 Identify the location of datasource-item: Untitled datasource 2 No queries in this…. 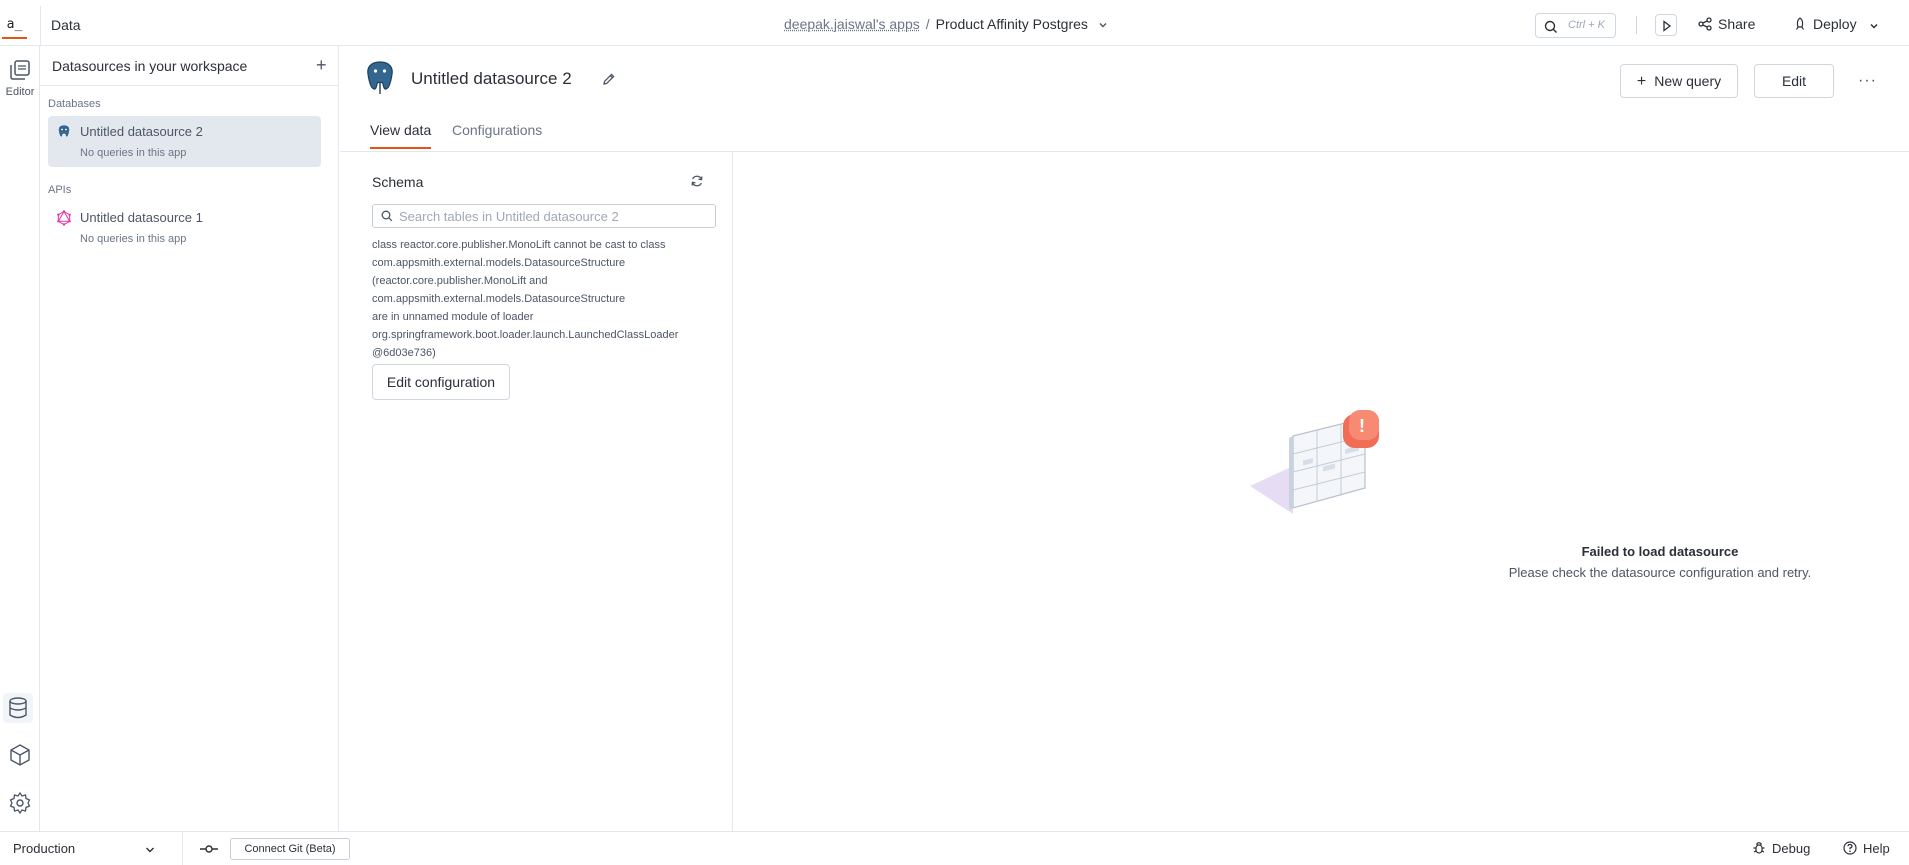
(184, 141).